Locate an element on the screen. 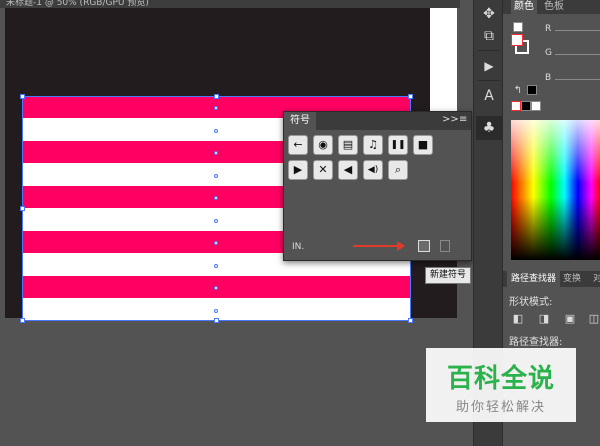  text-area-icon: A is located at coordinates (489, 96).